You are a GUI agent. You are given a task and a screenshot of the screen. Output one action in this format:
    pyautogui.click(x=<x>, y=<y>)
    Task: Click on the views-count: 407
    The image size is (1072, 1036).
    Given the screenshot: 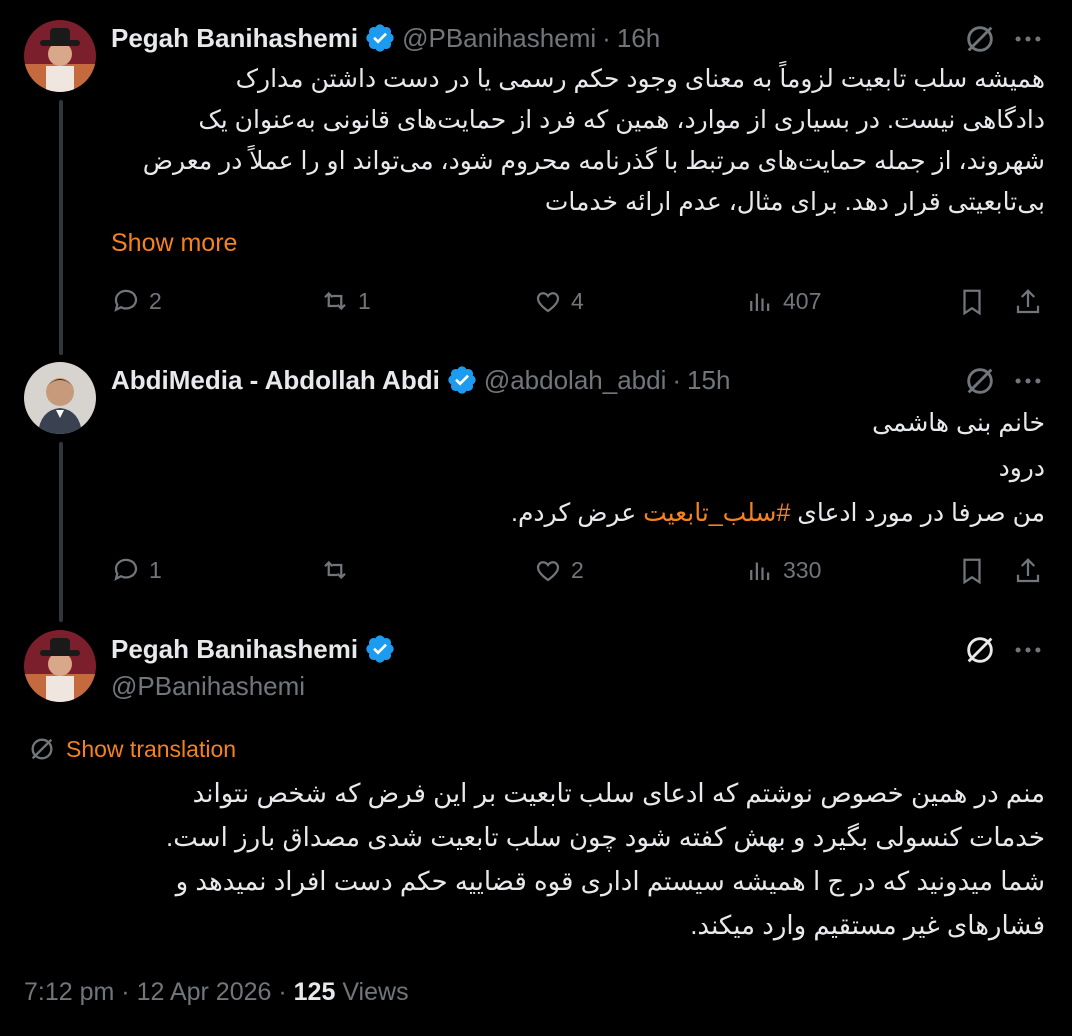 What is the action you would take?
    pyautogui.click(x=802, y=300)
    